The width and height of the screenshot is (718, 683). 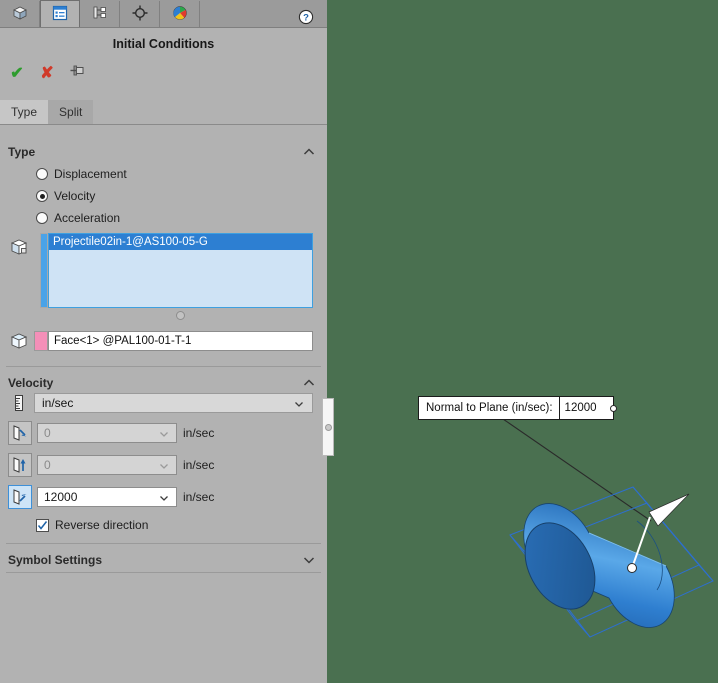 What do you see at coordinates (20, 497) in the screenshot?
I see `plane-arrow-upright-icon` at bounding box center [20, 497].